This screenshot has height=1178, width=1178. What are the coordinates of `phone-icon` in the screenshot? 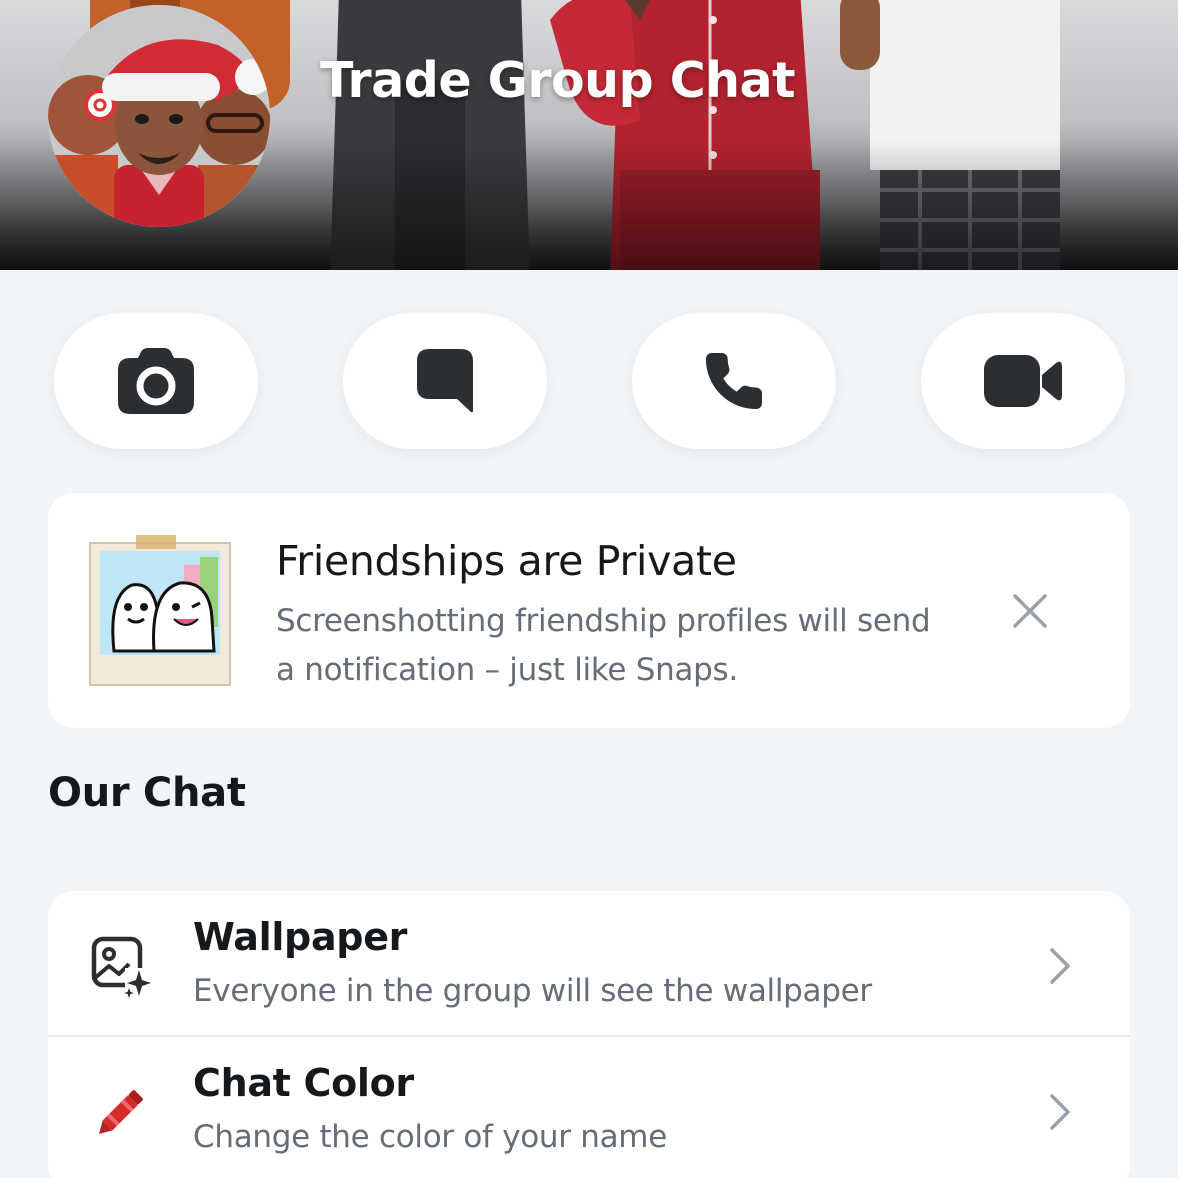 It's located at (734, 381).